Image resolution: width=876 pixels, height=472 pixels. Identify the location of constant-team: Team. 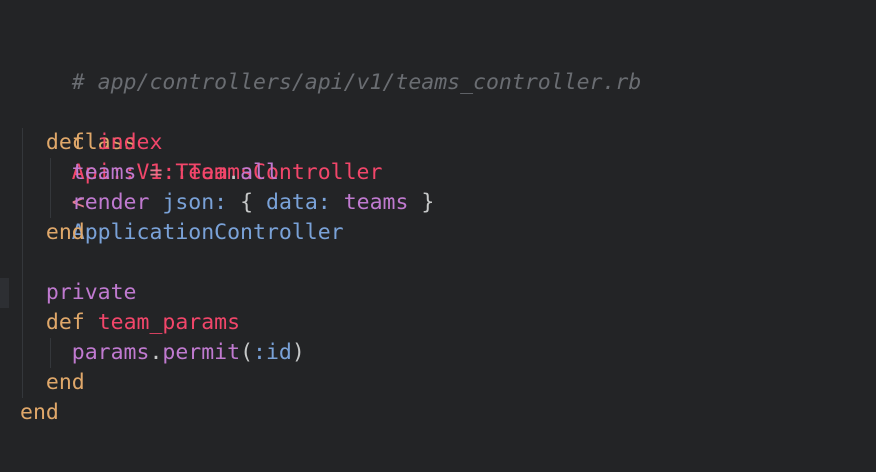
(201, 172).